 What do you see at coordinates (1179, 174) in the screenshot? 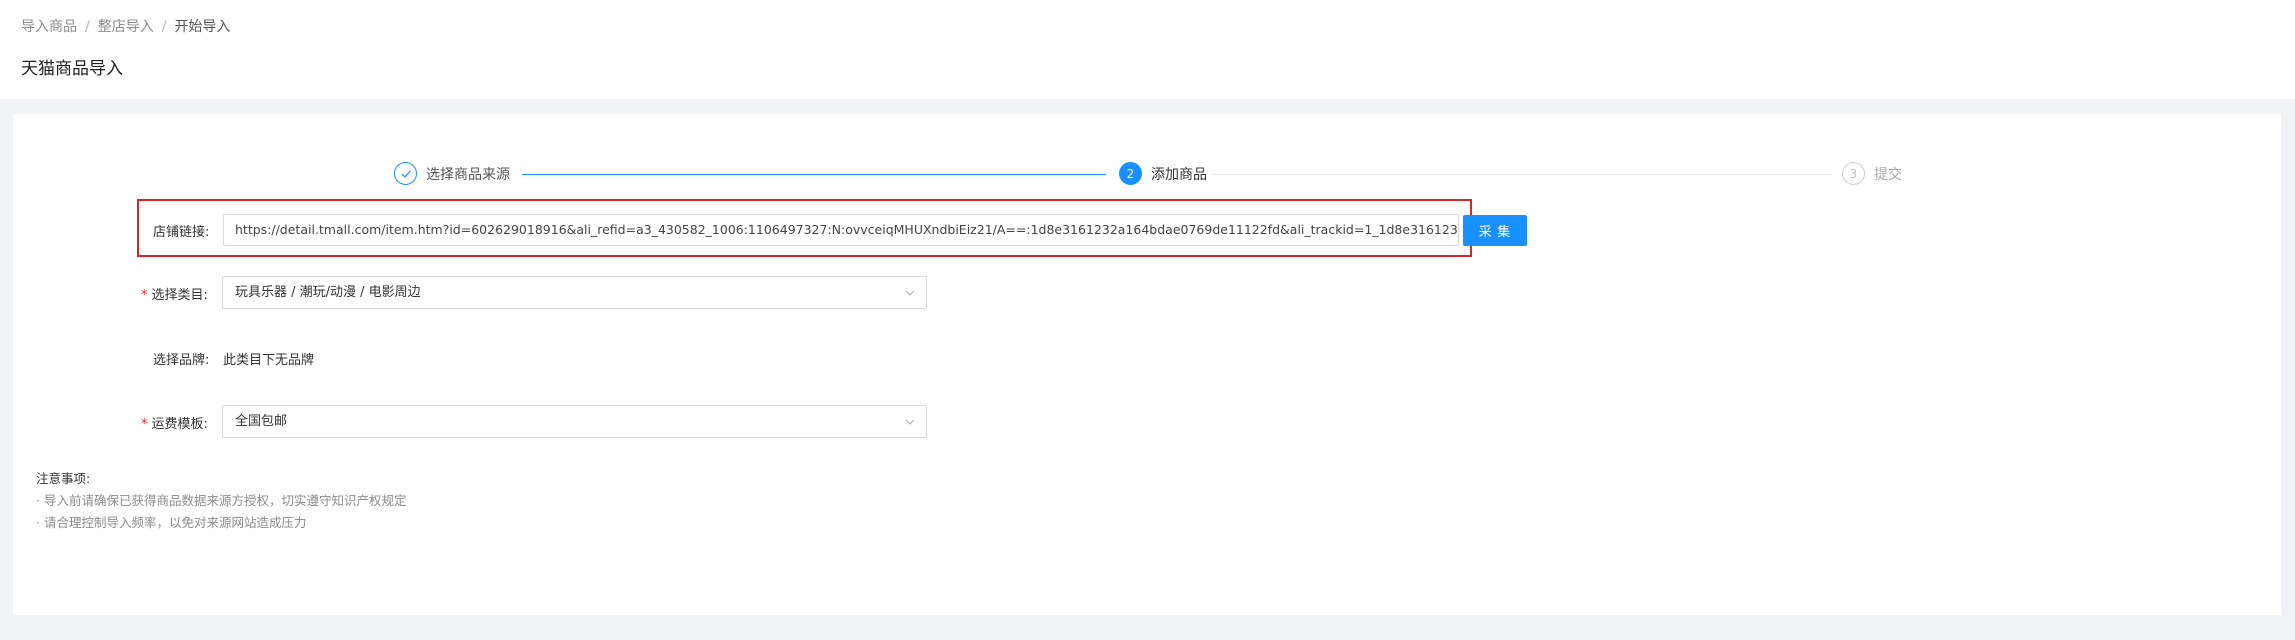
I see `step-label: 添加商品` at bounding box center [1179, 174].